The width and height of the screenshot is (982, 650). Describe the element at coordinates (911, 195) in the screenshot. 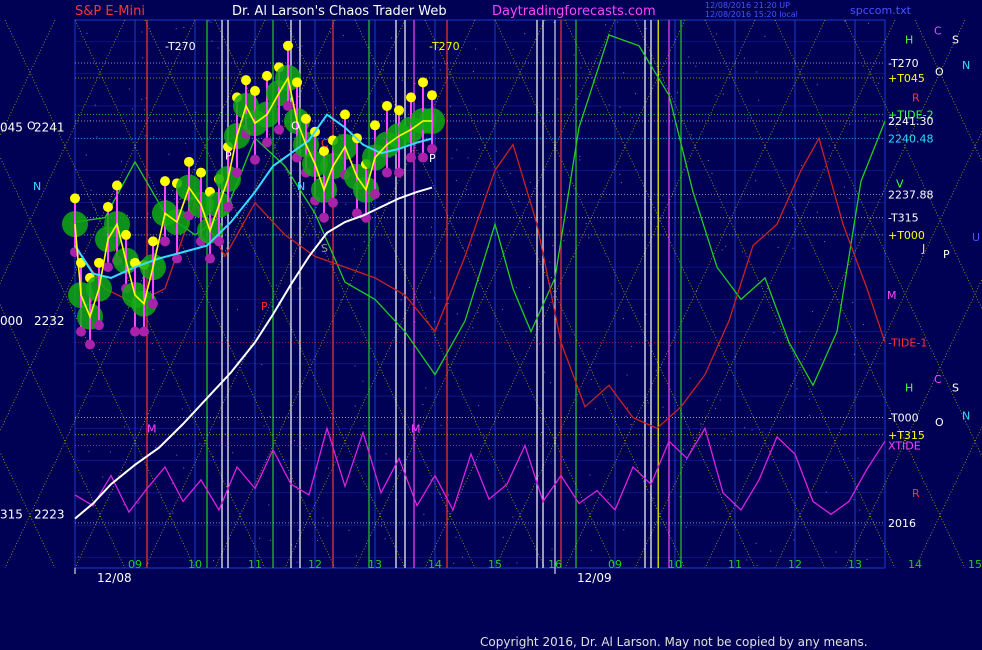

I see `right-level-label: 2237.88` at that location.